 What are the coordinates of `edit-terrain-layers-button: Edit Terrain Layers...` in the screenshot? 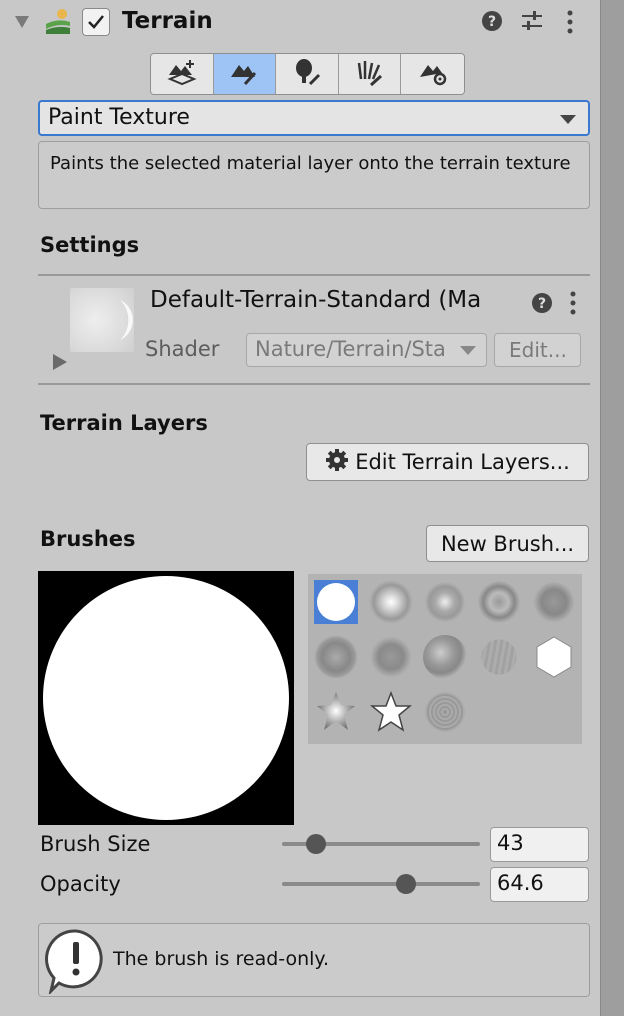 It's located at (447, 462).